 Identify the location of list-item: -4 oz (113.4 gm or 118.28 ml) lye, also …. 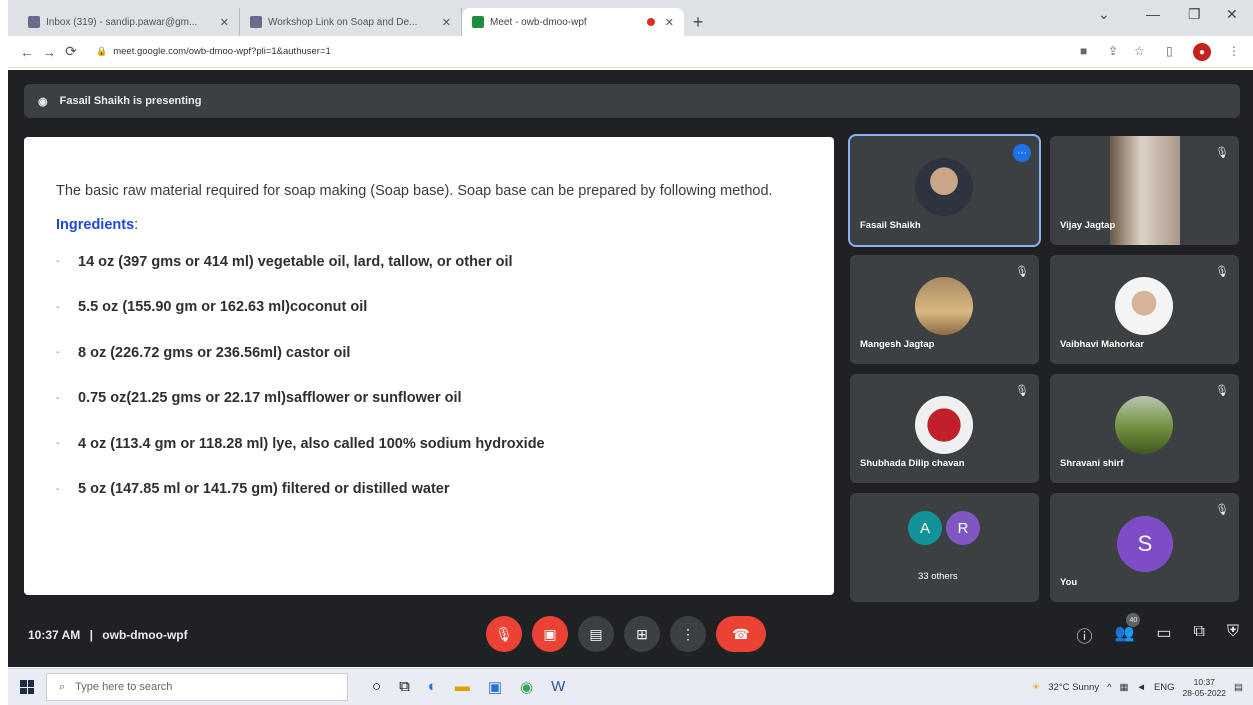
(300, 443).